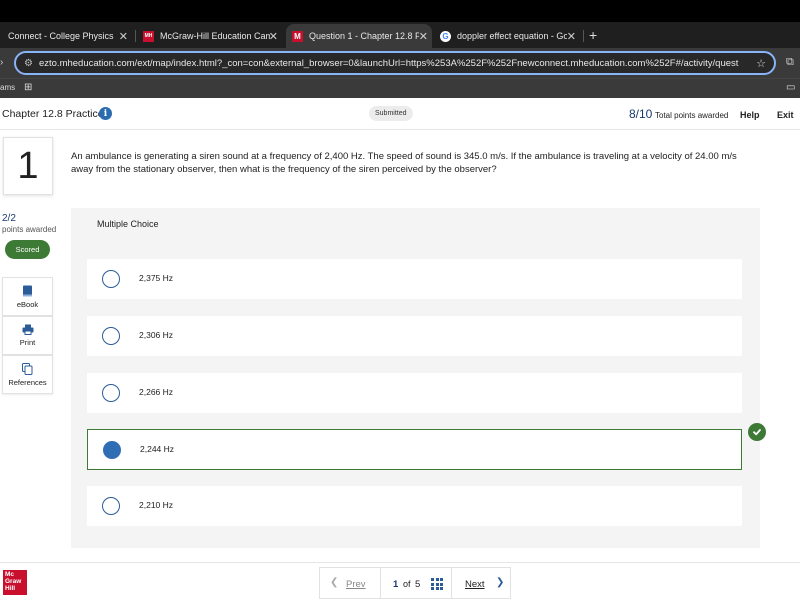  Describe the element at coordinates (215, 36) in the screenshot. I see `tab-label: McGraw-Hill Education Camp` at that location.